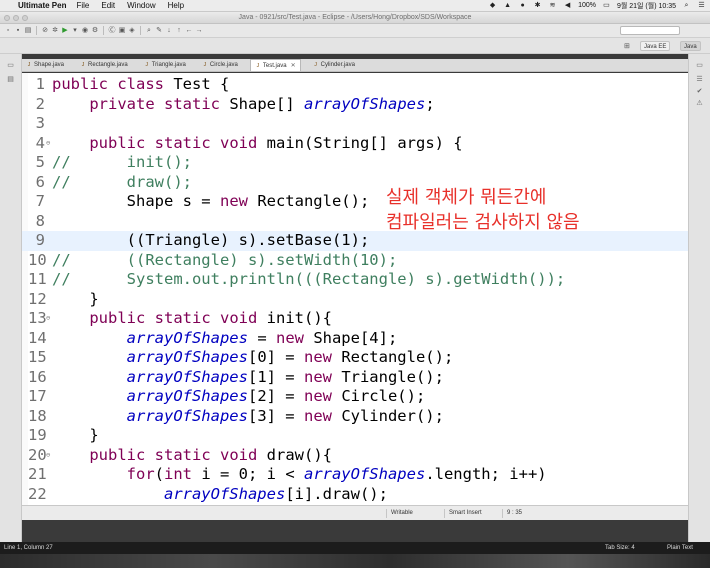 This screenshot has width=710, height=568. Describe the element at coordinates (699, 298) in the screenshot. I see `right-trim-stack: ▭ ☰ ✔ ⚠` at that location.